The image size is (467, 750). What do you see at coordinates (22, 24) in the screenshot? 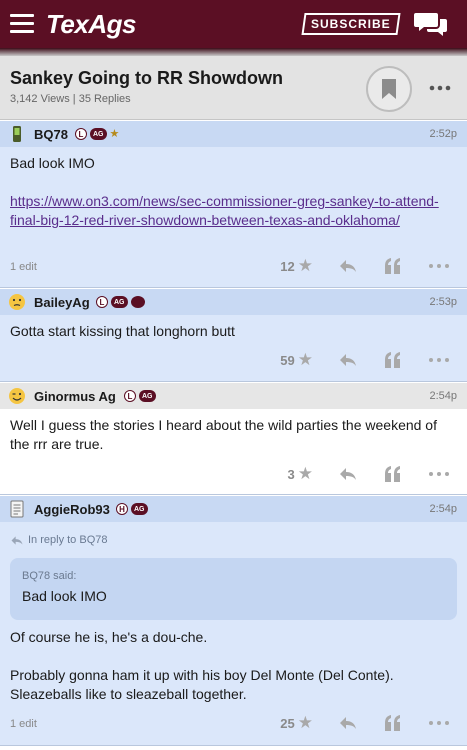
I see `menu-icon` at bounding box center [22, 24].